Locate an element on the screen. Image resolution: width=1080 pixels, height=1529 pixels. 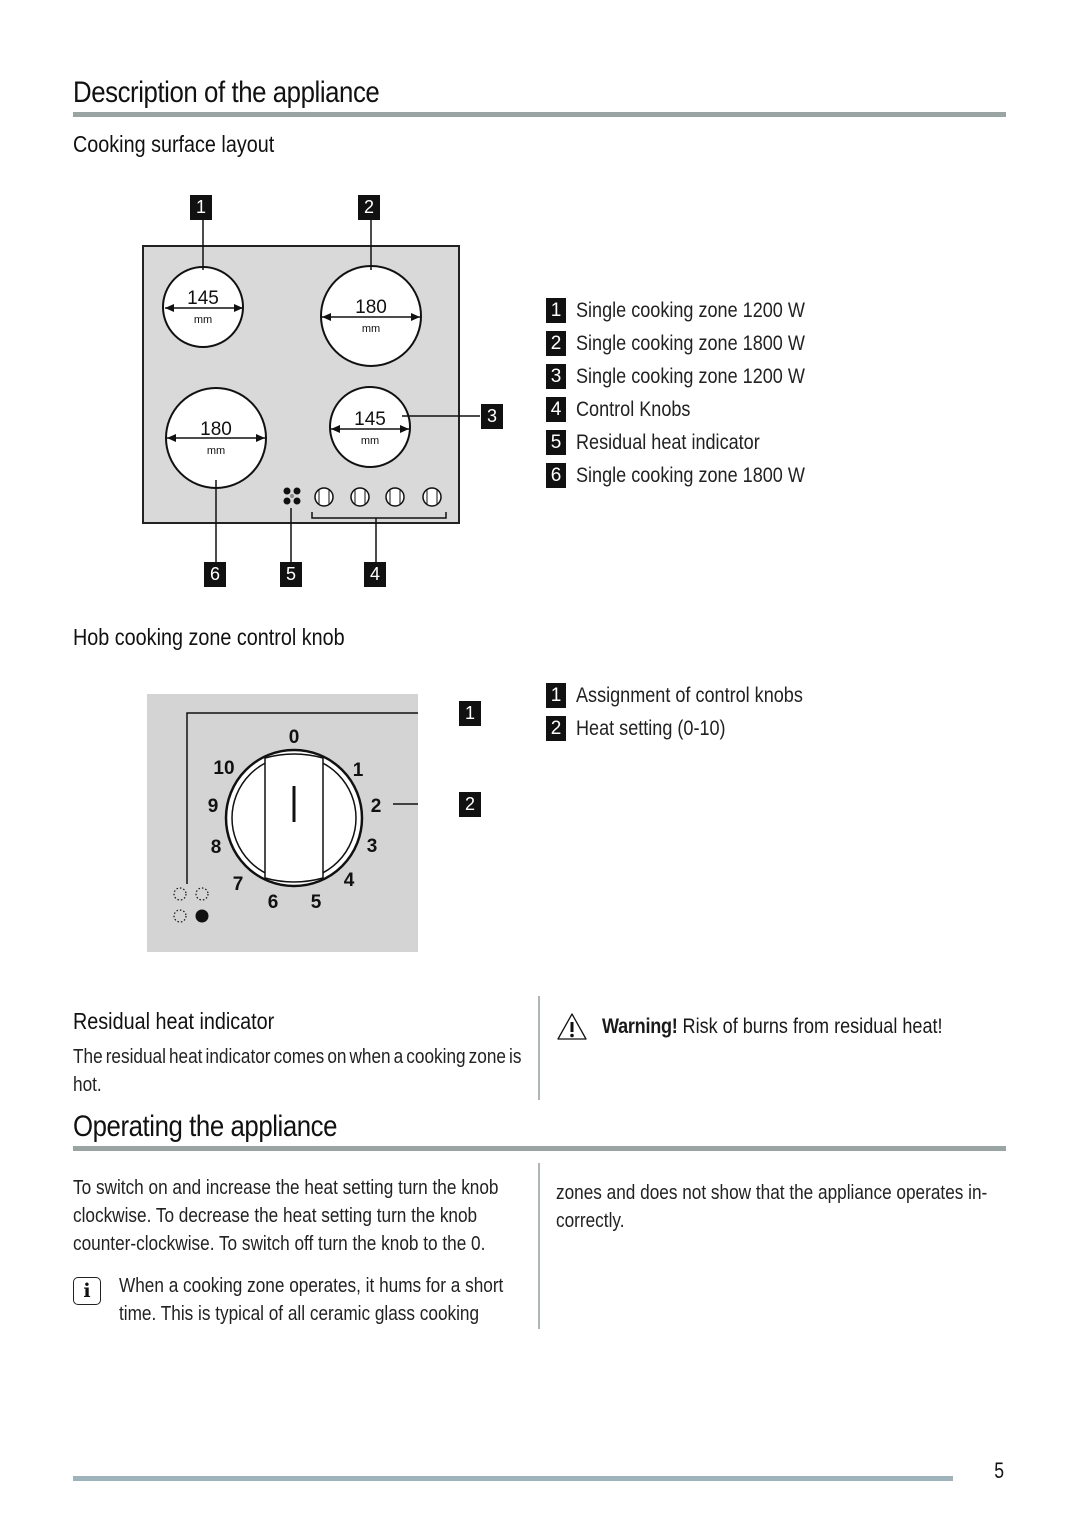
legend-text: Control Knobs is located at coordinates (633, 409).